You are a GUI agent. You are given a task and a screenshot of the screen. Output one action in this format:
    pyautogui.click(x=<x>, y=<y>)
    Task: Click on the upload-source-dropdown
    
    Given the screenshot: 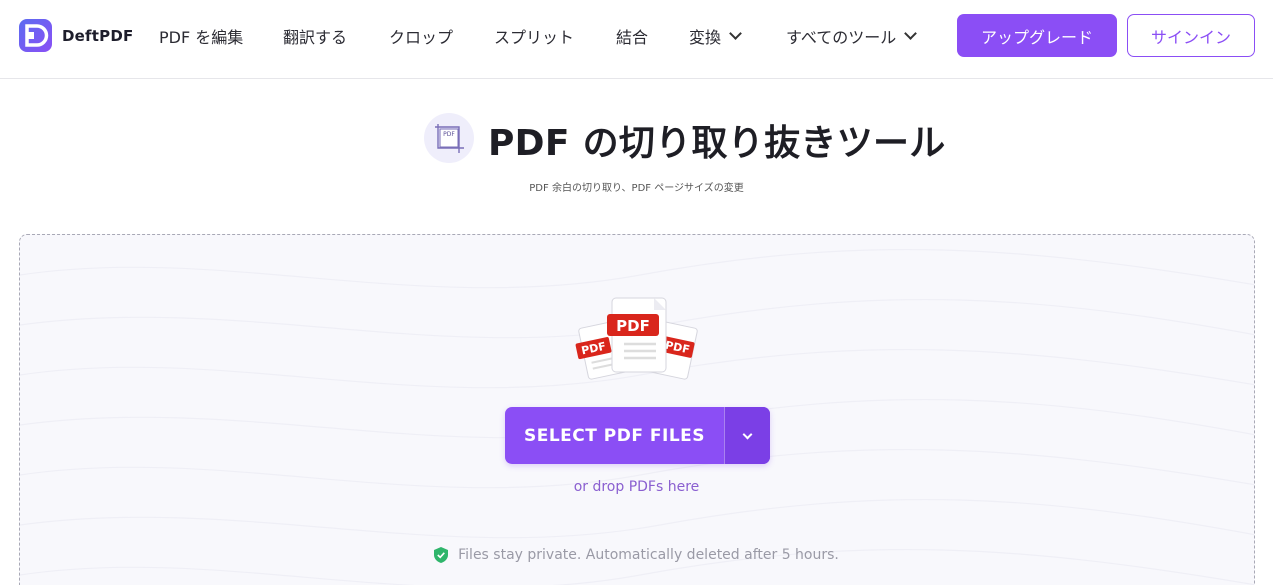 What is the action you would take?
    pyautogui.click(x=747, y=435)
    